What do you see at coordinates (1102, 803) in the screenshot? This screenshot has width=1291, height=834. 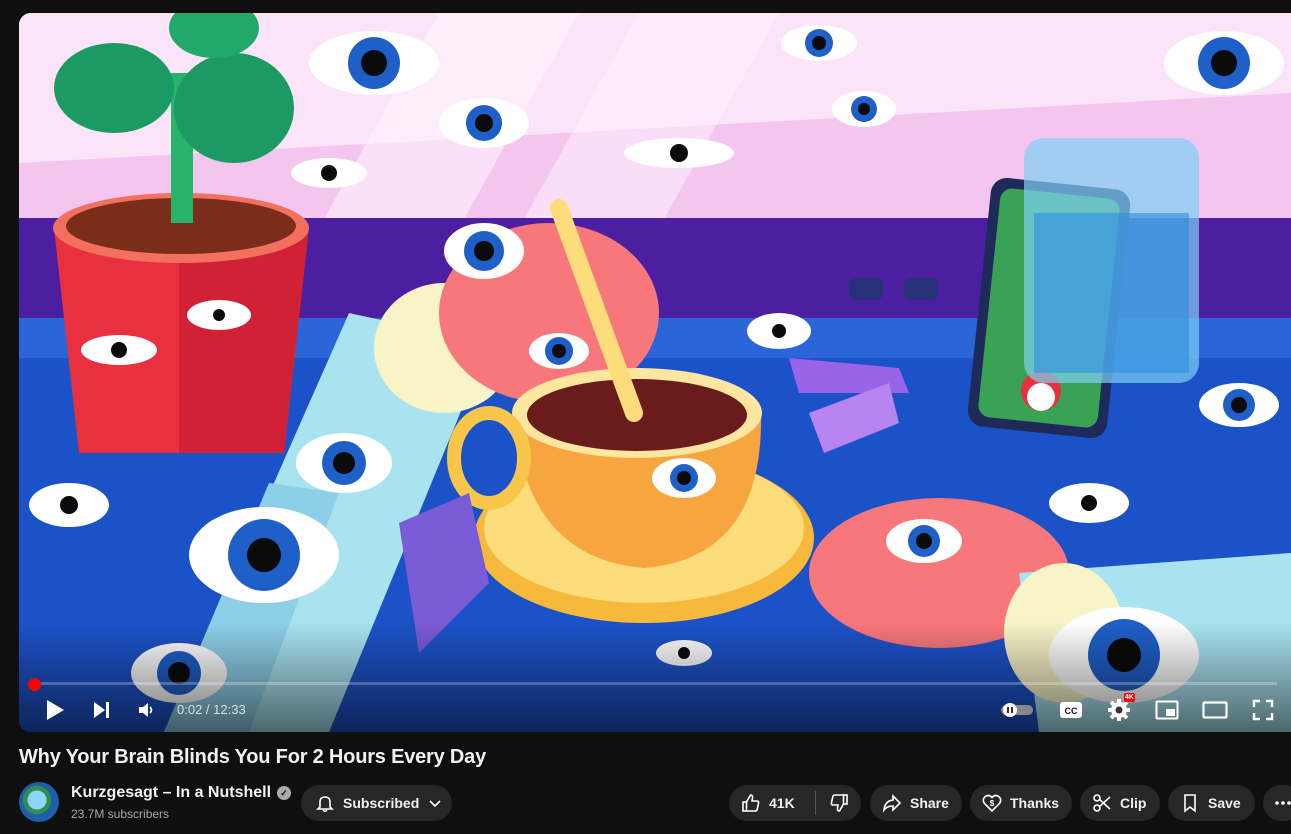 I see `scissors-icon` at bounding box center [1102, 803].